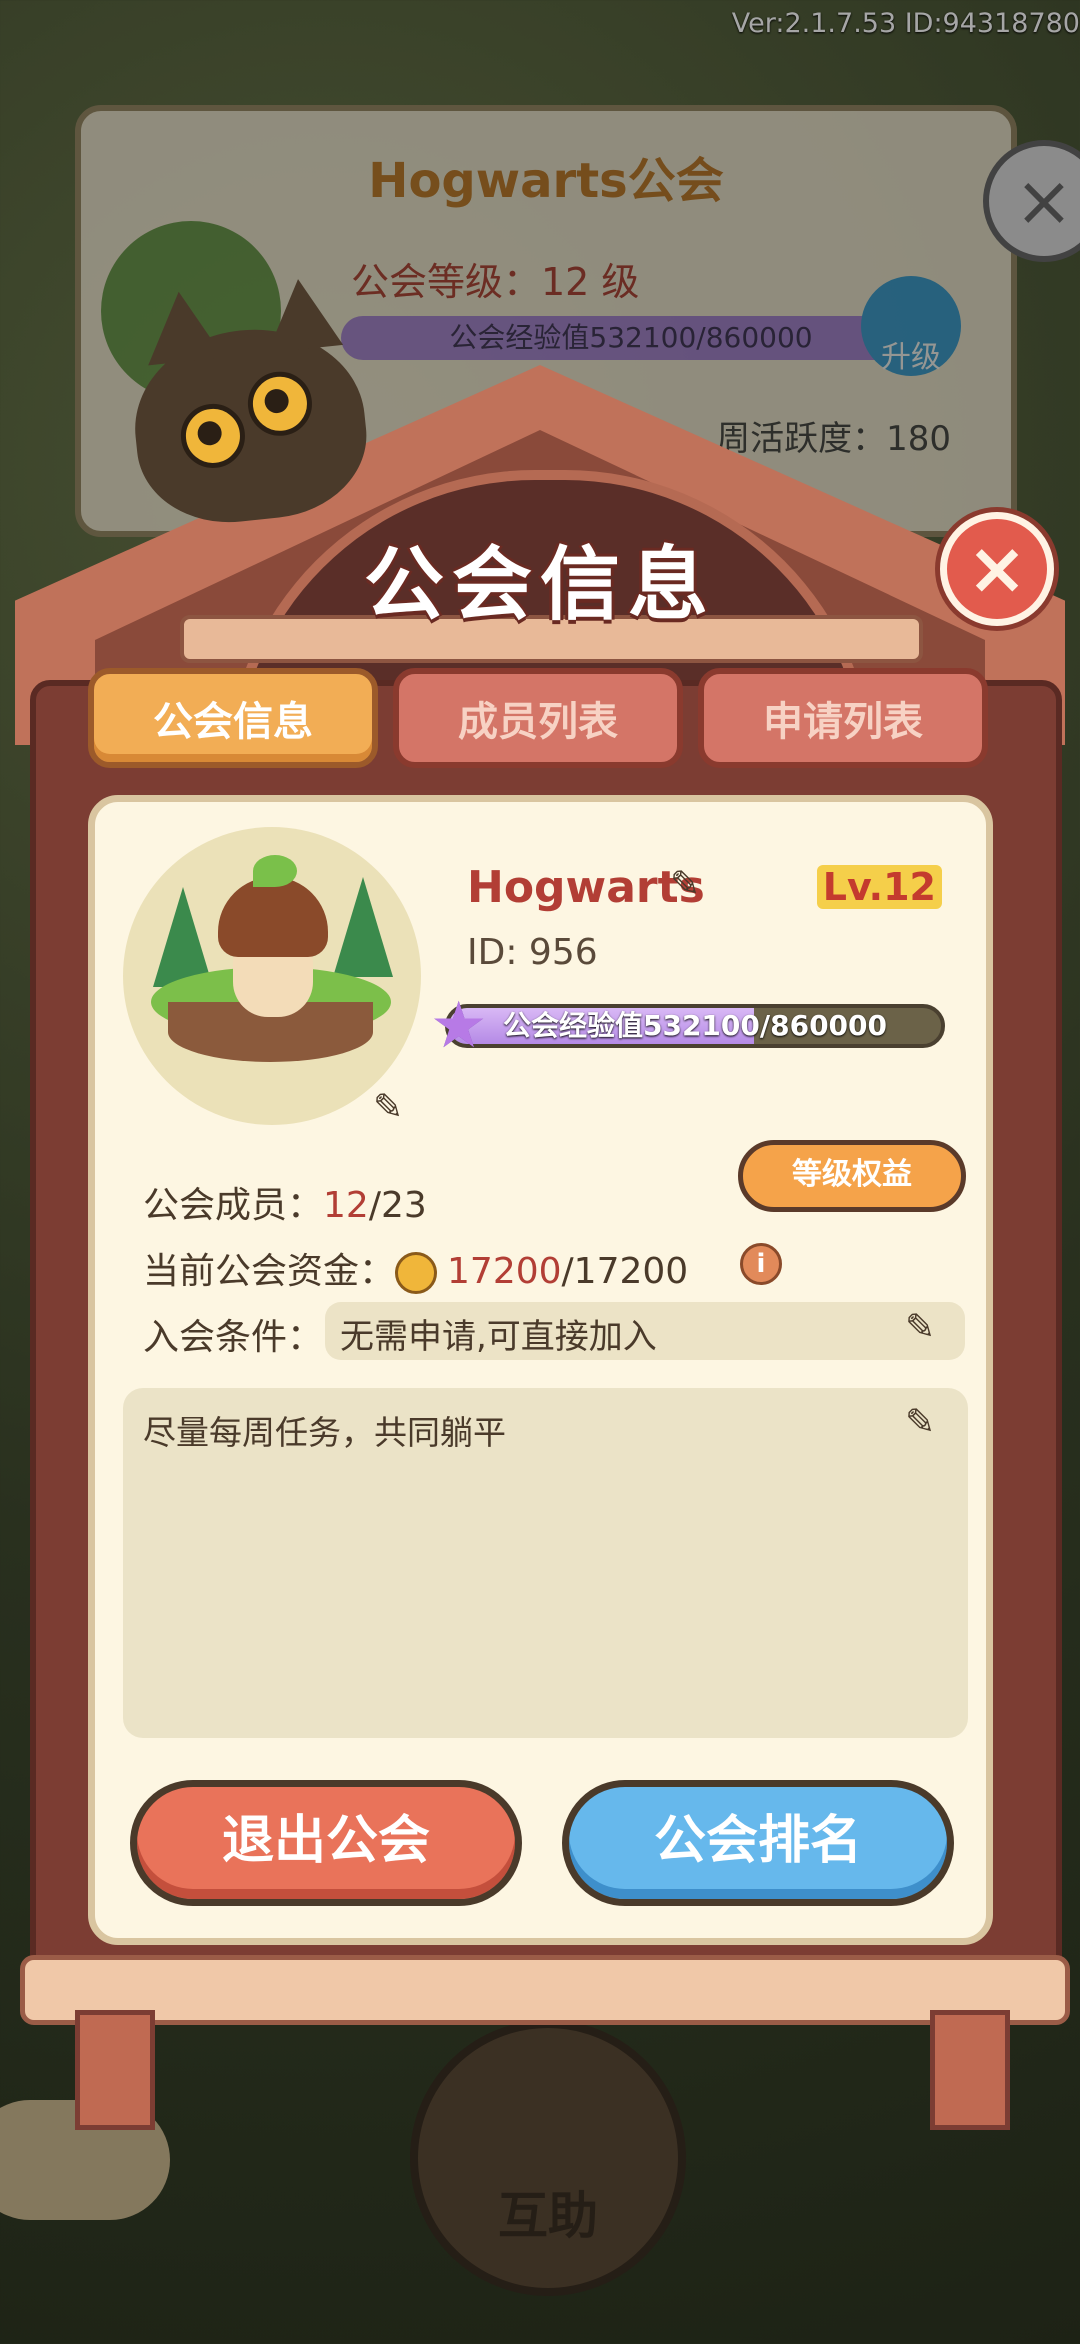  Describe the element at coordinates (761, 1264) in the screenshot. I see `info-icon: i` at that location.